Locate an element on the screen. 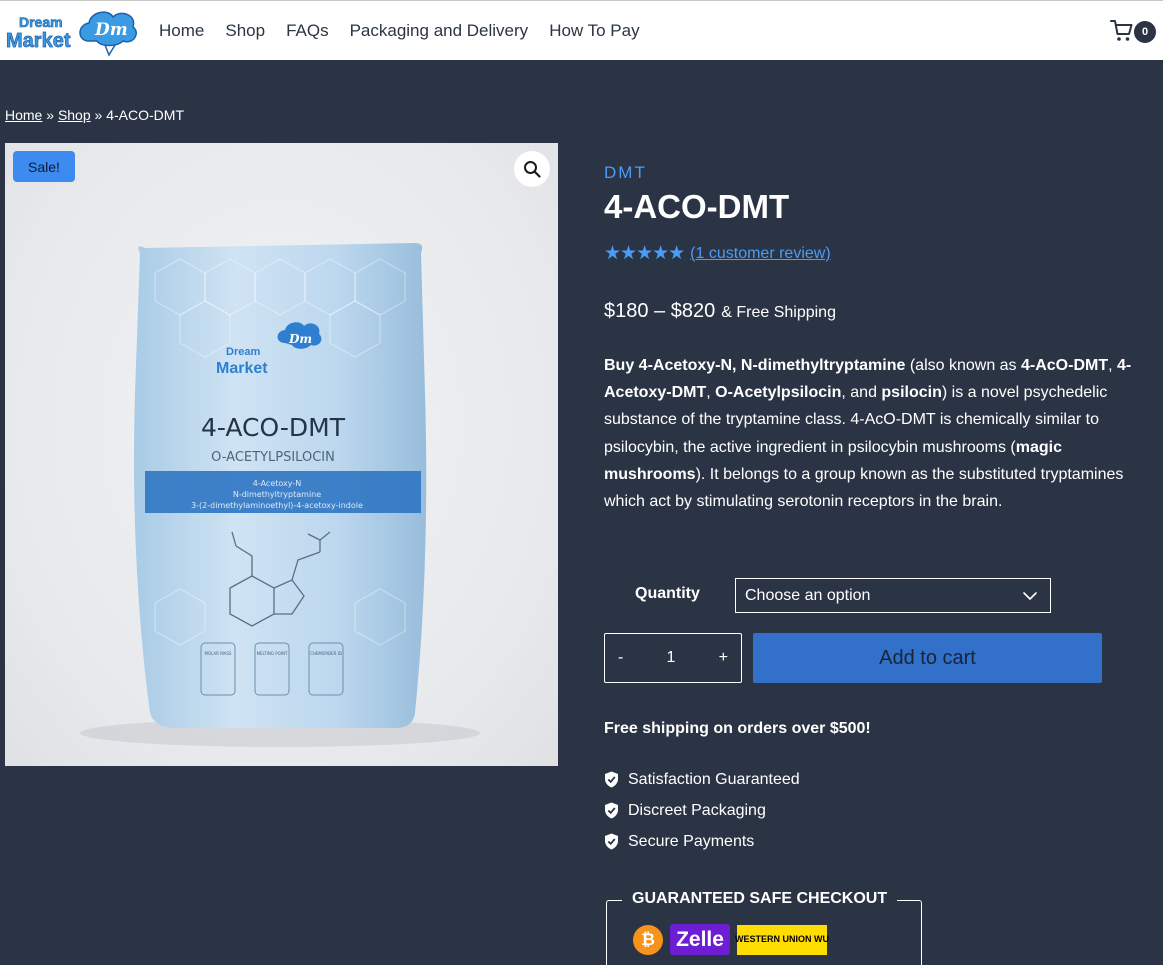 The image size is (1163, 965). package-product-name: 4-ACO-DMT is located at coordinates (273, 427).